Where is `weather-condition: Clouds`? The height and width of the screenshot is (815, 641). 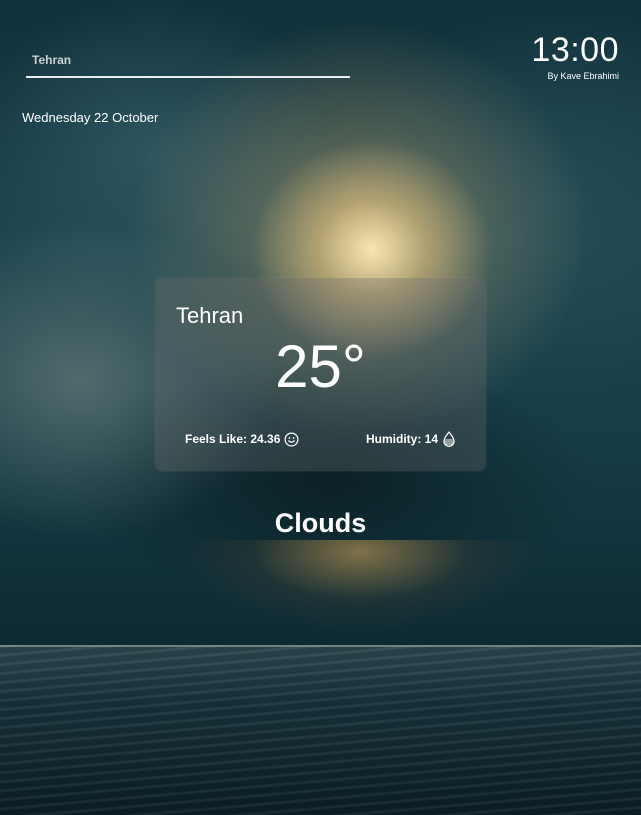 weather-condition: Clouds is located at coordinates (320, 523).